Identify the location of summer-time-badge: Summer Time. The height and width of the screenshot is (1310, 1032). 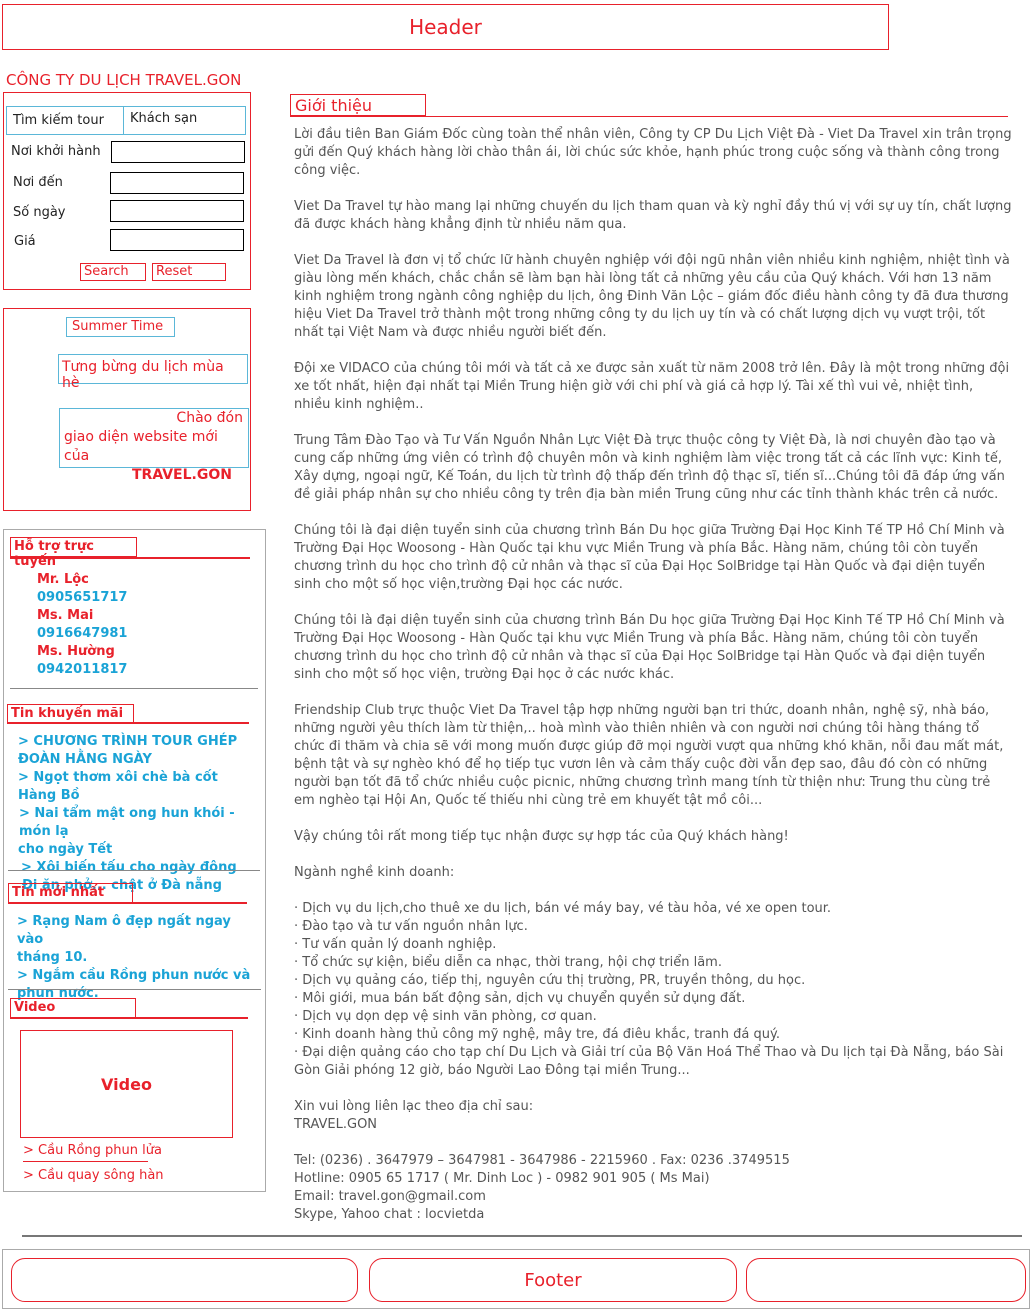
(120, 327).